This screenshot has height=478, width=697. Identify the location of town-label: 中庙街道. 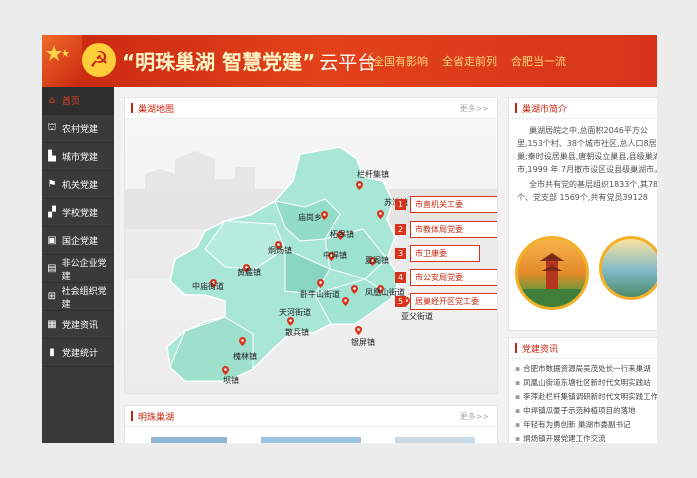
(208, 286).